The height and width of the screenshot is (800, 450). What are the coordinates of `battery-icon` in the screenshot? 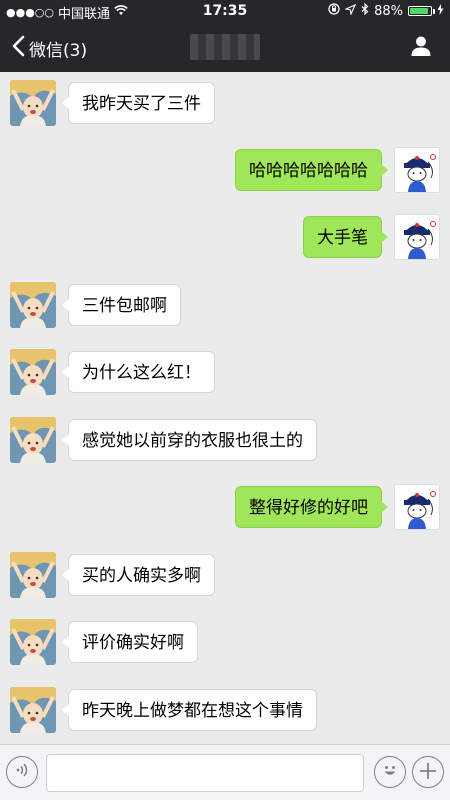 It's located at (421, 11).